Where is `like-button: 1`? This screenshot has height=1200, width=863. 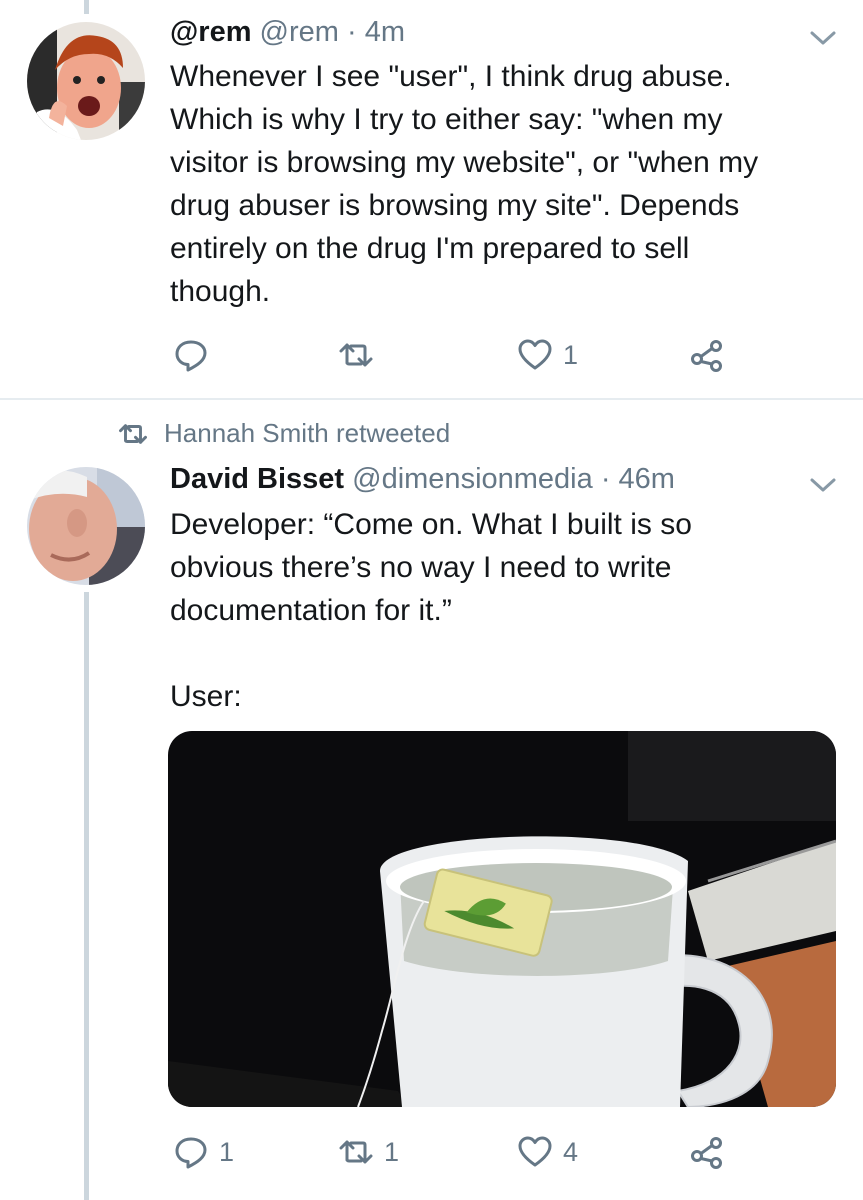
like-button: 1 is located at coordinates (547, 355).